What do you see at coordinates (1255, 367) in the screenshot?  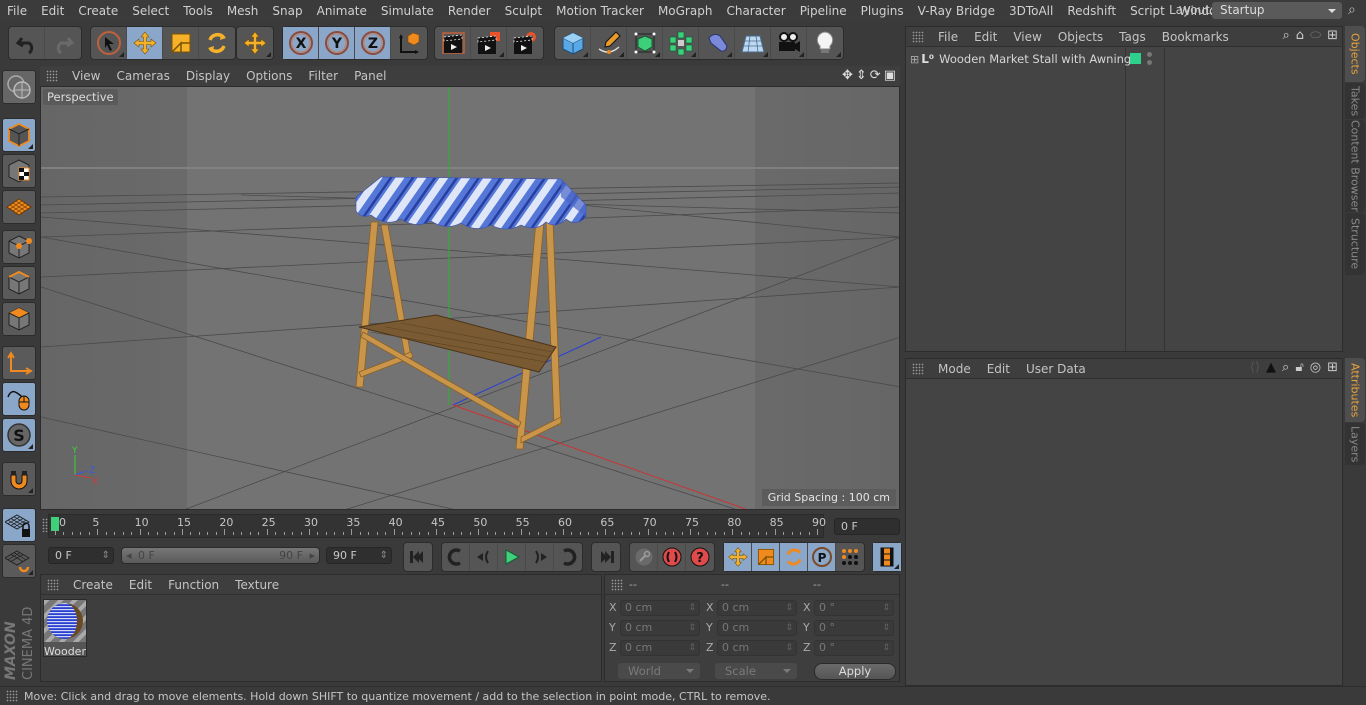 I see `back-arrow-icon: ⟨⟩` at bounding box center [1255, 367].